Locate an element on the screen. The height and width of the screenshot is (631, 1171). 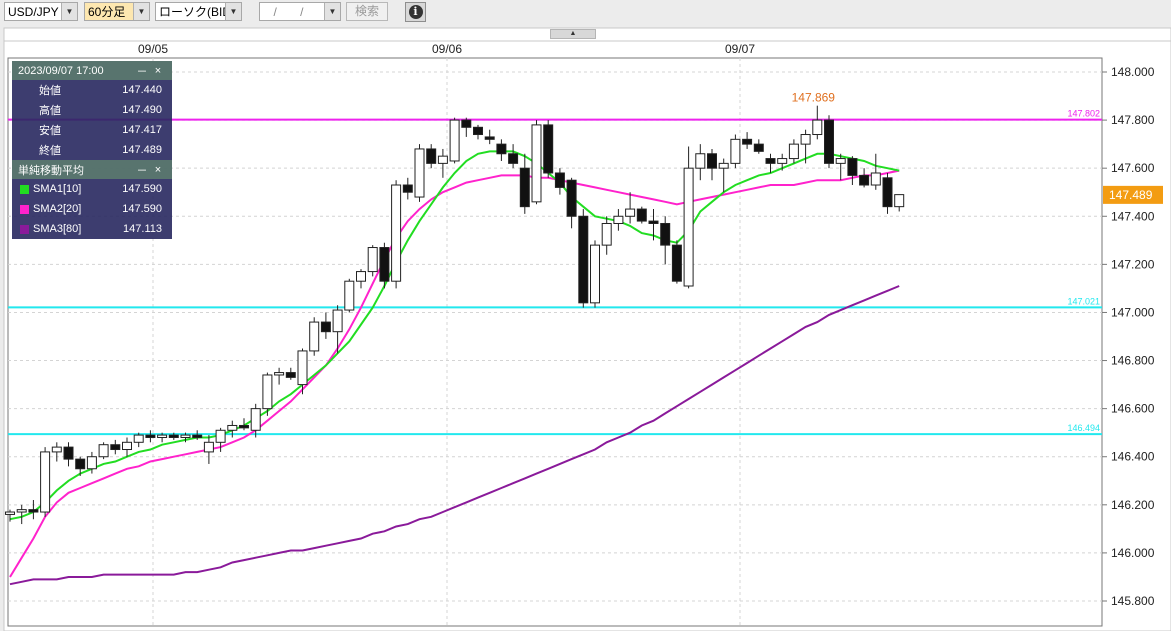
ohlc-row-high: 高値 147.490 is located at coordinates (92, 110).